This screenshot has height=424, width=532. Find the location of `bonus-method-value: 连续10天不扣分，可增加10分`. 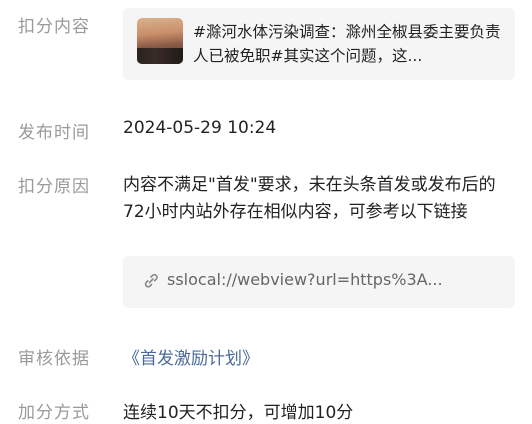

bonus-method-value: 连续10天不扣分，可增加10分 is located at coordinates (238, 413).